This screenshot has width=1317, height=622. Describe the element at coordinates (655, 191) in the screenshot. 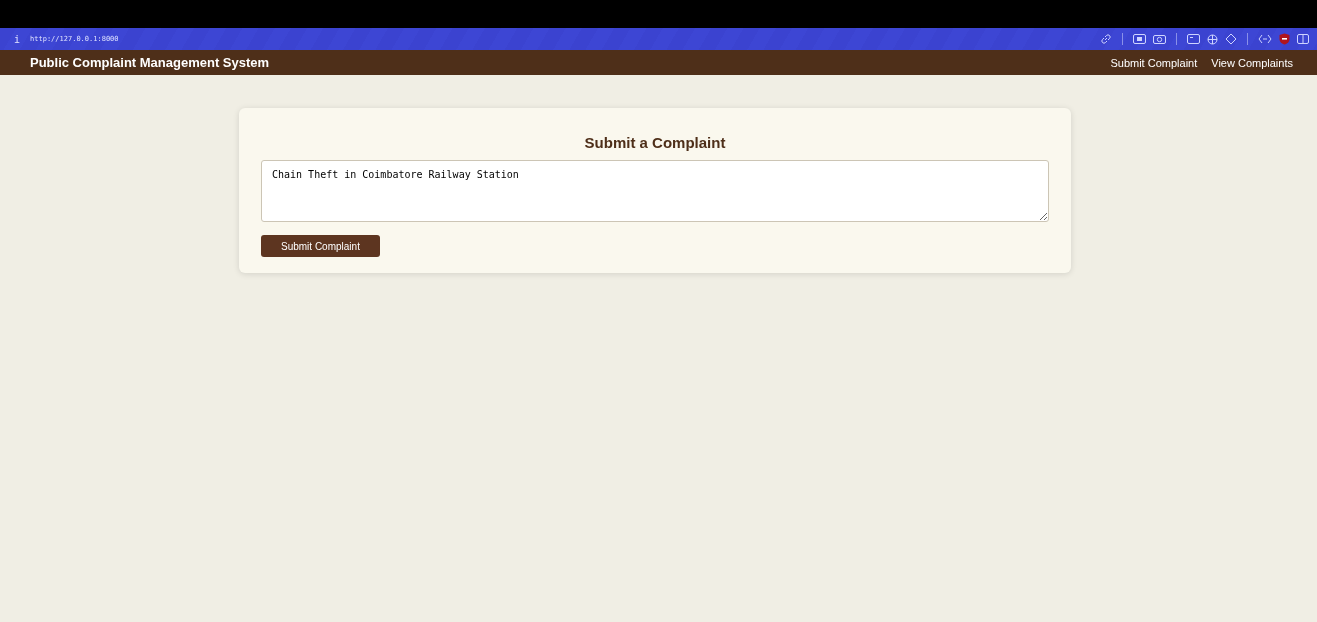

I see `complaint-field: Chain Theft in Coimbatore Railway Station` at that location.